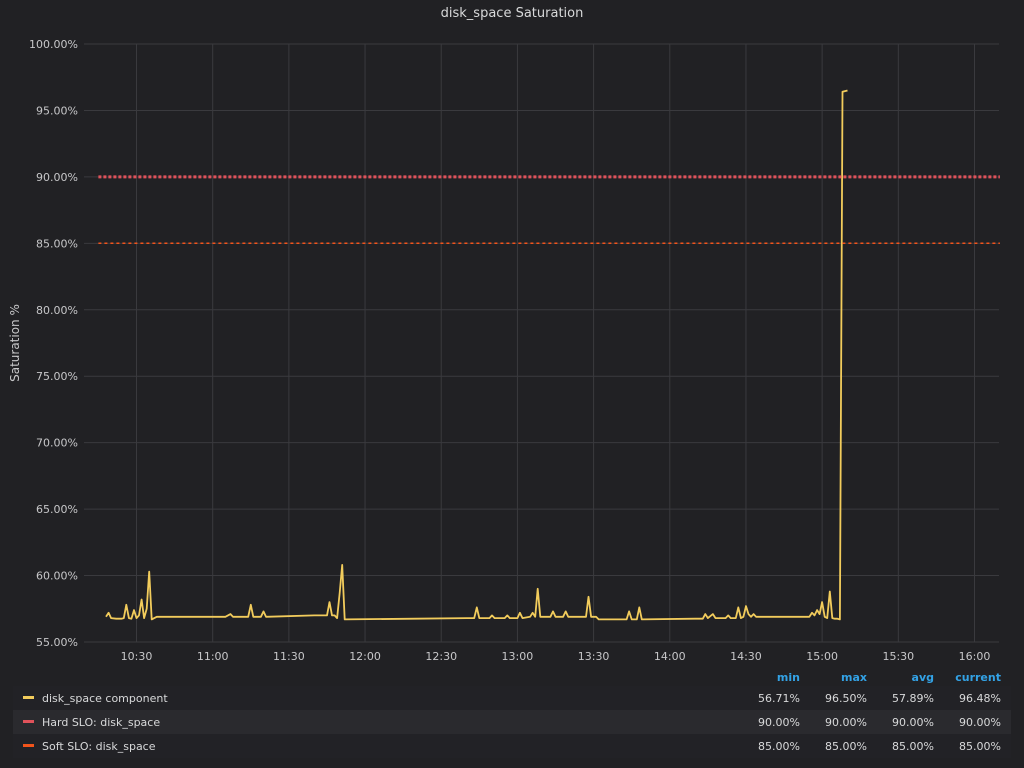 The image size is (1024, 768). What do you see at coordinates (213, 656) in the screenshot?
I see `x-tick-label: 11:00` at bounding box center [213, 656].